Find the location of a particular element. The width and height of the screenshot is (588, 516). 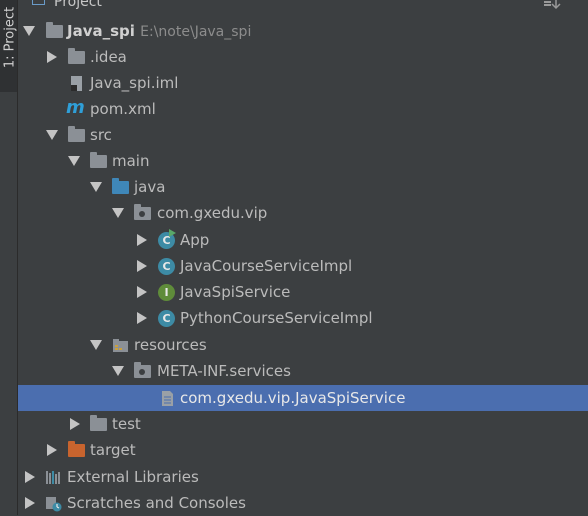

tree-item-java-spi-service: I JavaSpiService is located at coordinates (303, 292).